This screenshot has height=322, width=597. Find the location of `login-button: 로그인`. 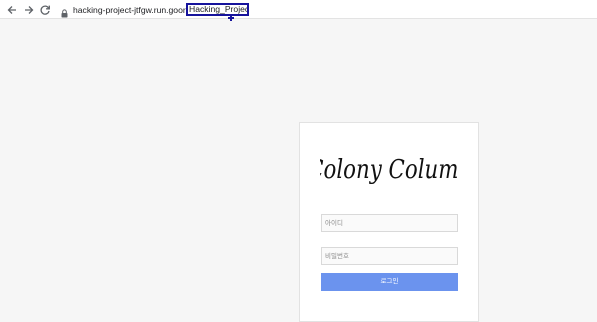

login-button: 로그인 is located at coordinates (389, 282).